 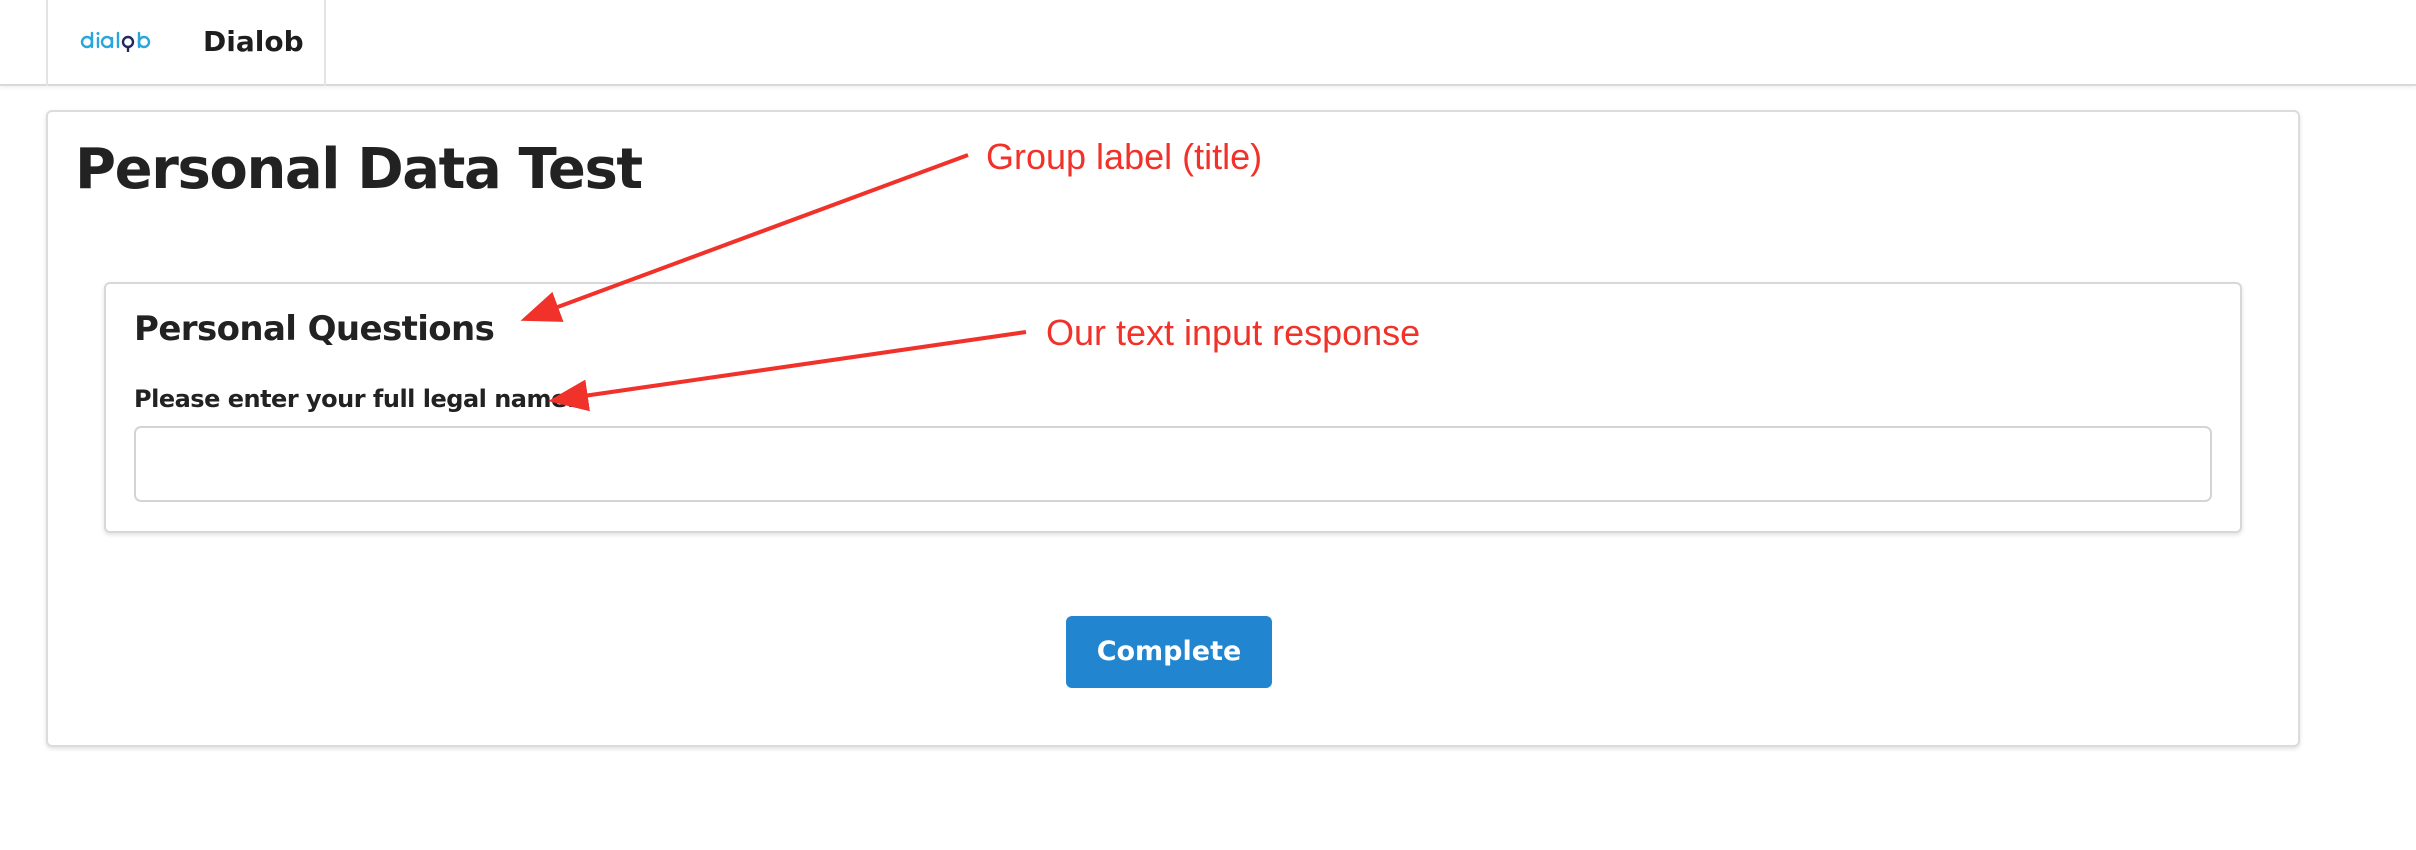 I want to click on page-title: Personal Data Test, so click(x=359, y=169).